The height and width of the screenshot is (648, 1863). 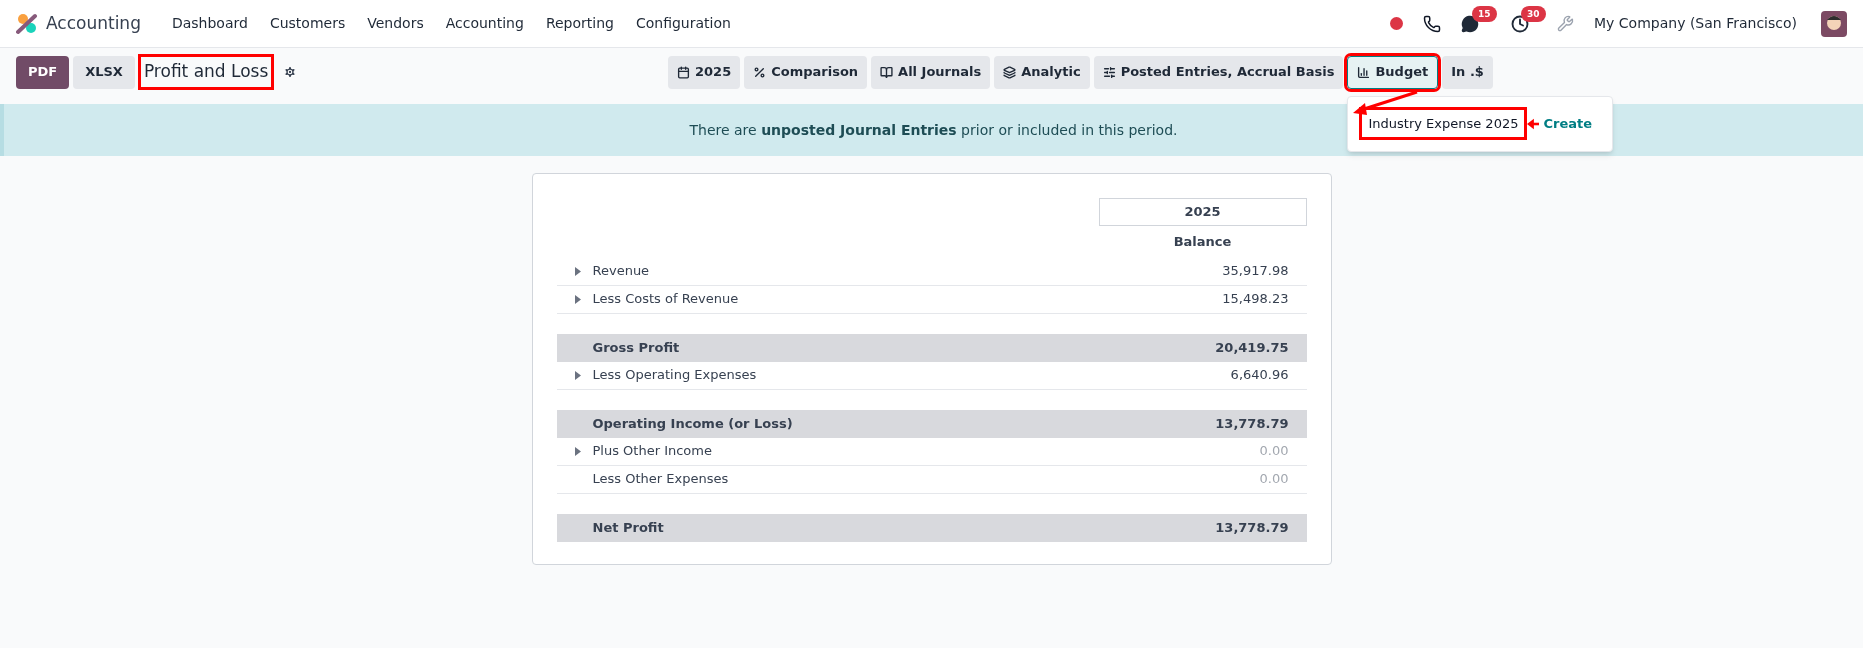 I want to click on row-value: 20,419.75, so click(x=1252, y=347).